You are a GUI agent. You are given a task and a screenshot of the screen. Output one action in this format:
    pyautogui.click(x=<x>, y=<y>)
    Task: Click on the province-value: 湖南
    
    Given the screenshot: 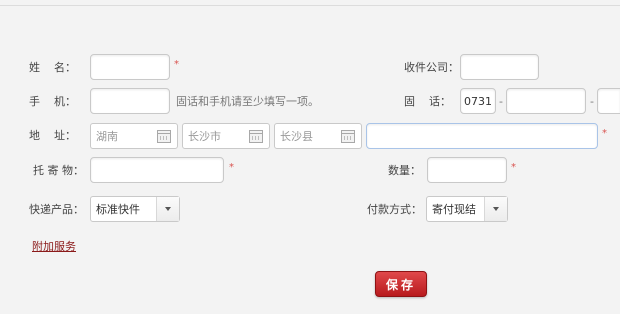 What is the action you would take?
    pyautogui.click(x=107, y=136)
    